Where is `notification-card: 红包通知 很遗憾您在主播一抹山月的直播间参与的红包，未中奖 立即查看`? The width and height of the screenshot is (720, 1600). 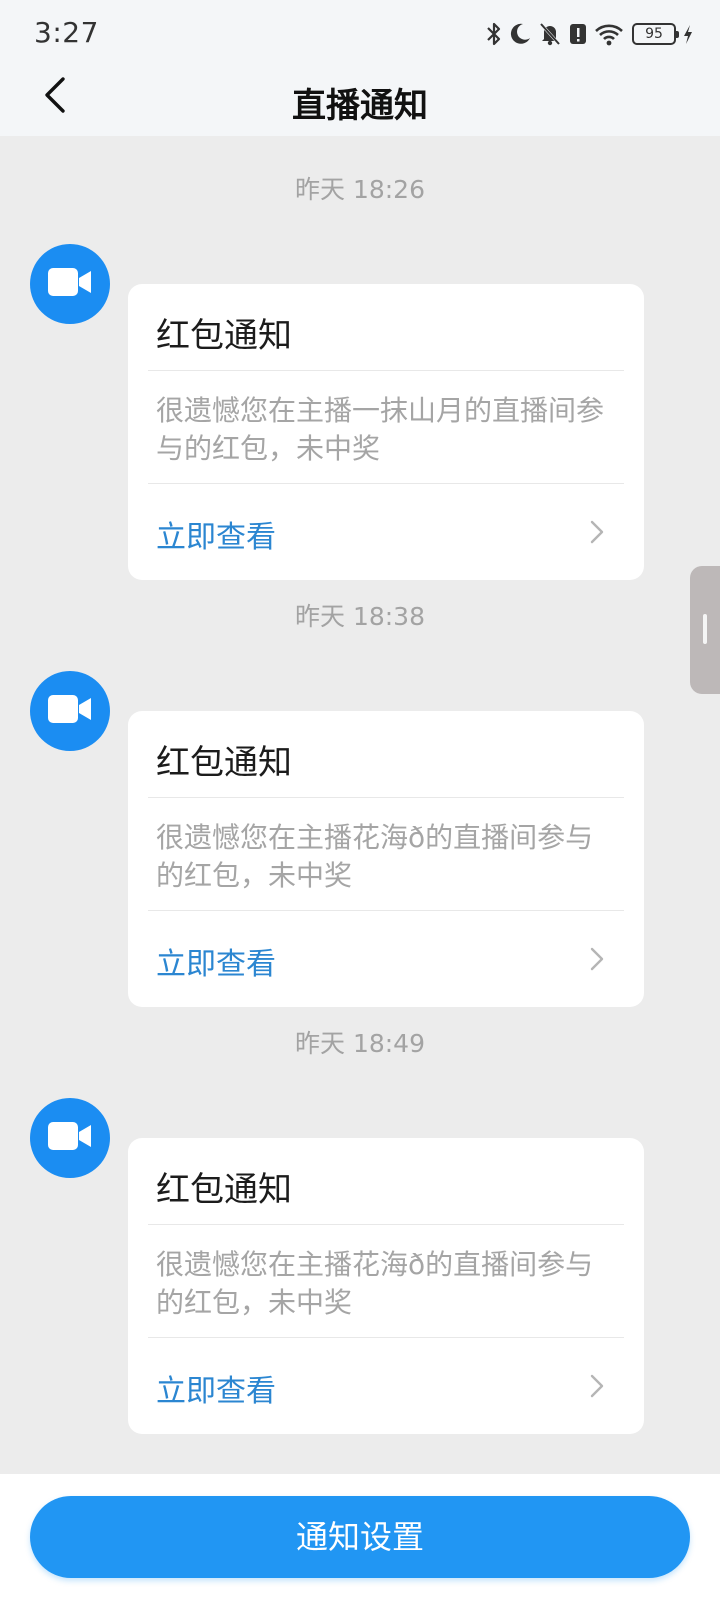
notification-card: 红包通知 很遗憾您在主播一抹山月的直播间参与的红包，未中奖 立即查看 is located at coordinates (386, 432).